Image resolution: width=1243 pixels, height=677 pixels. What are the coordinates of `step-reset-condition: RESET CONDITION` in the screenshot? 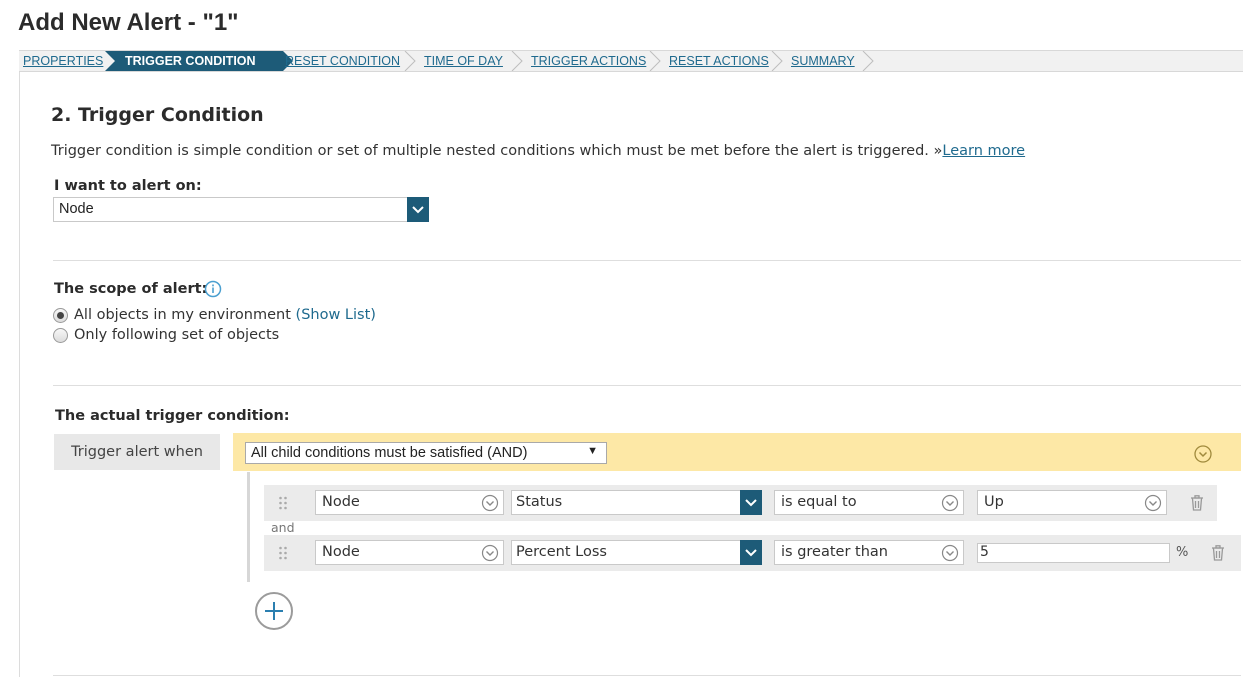 It's located at (342, 61).